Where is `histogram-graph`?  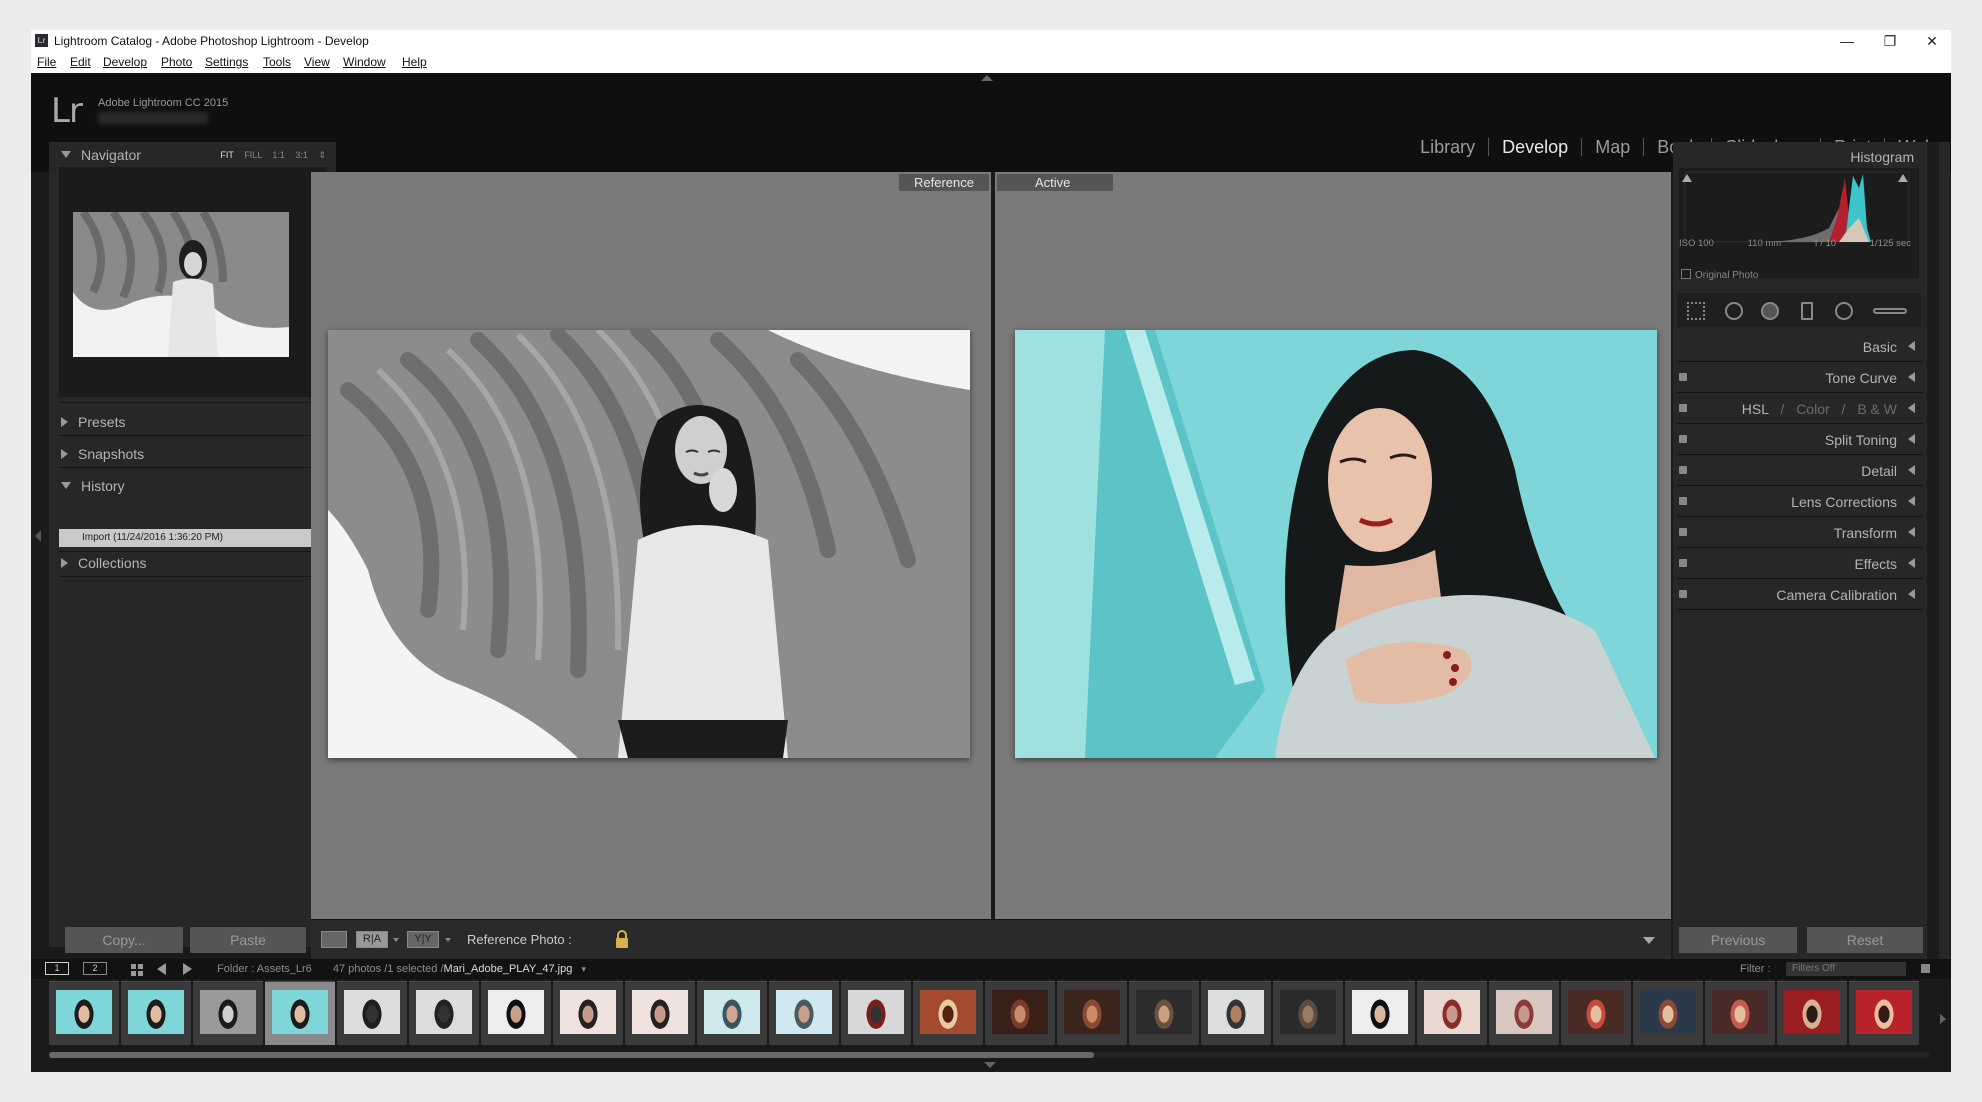
histogram-graph is located at coordinates (1799, 223).